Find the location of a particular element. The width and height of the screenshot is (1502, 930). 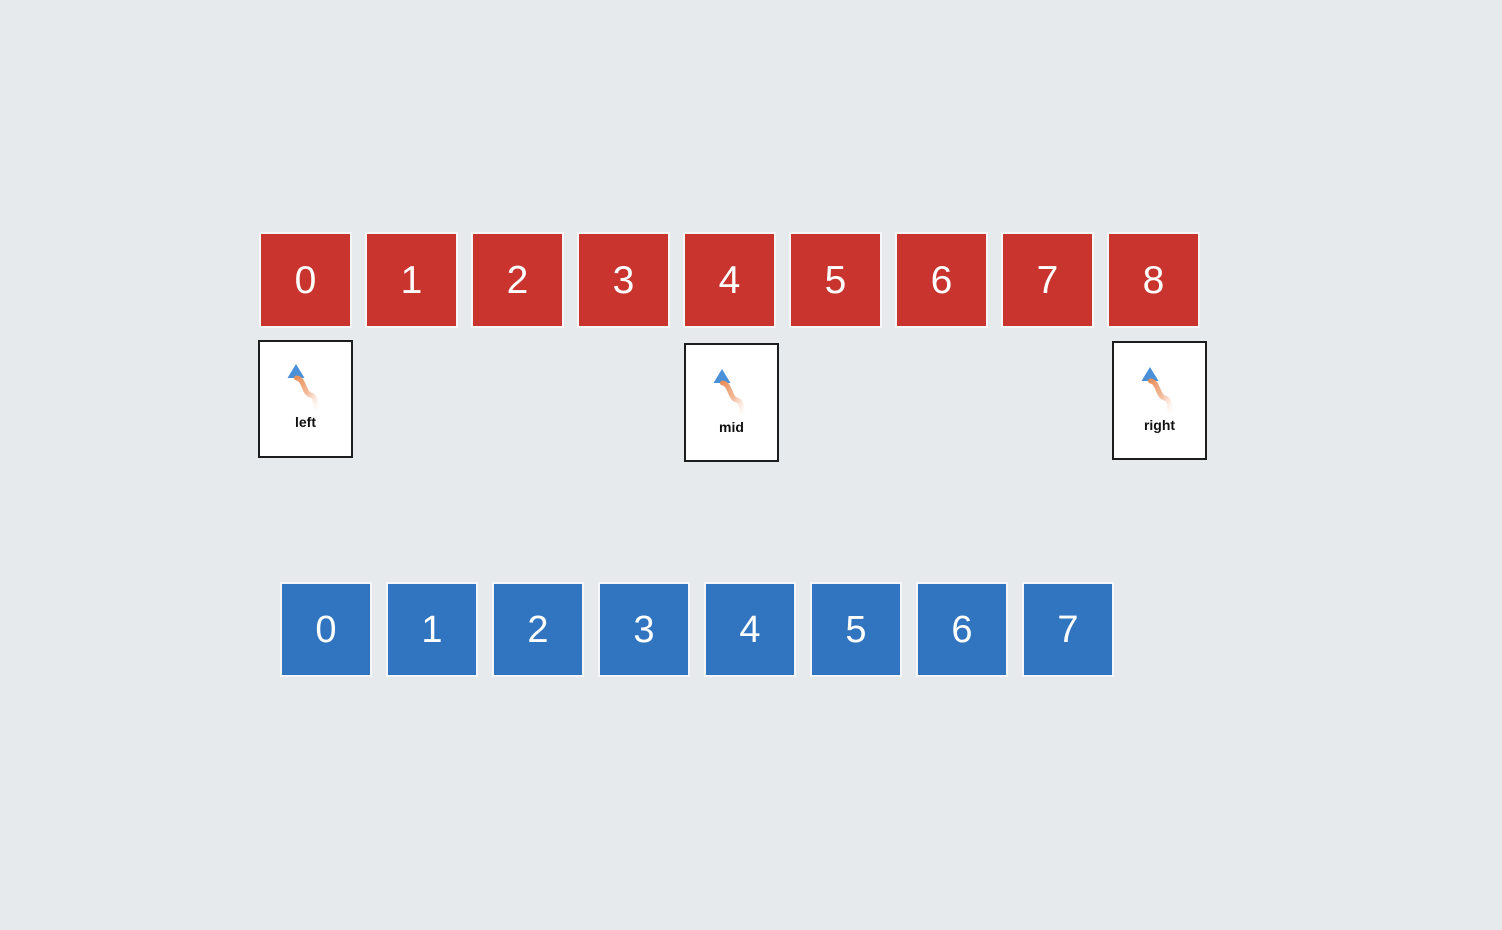

pointer-card-left: left is located at coordinates (305, 399).